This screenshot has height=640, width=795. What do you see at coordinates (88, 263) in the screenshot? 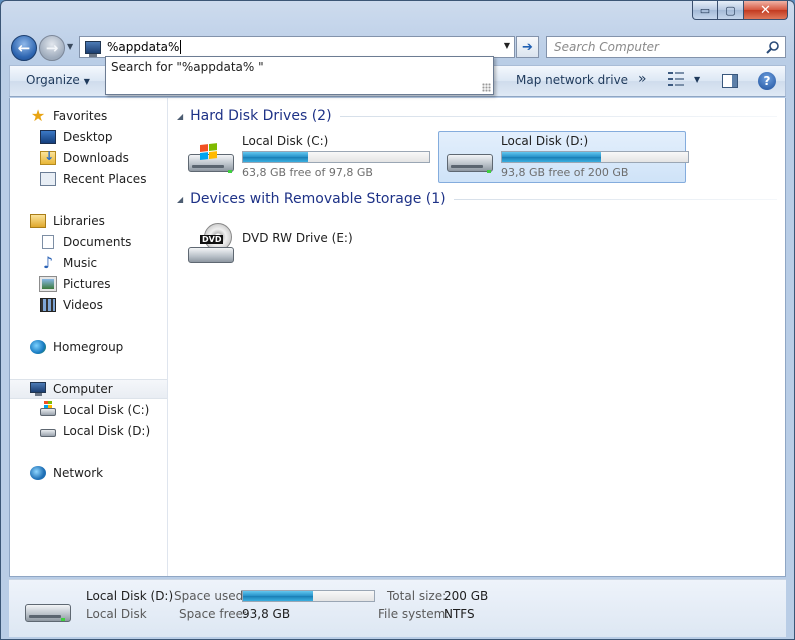
I see `sidebar-item-music: ♪ Music` at bounding box center [88, 263].